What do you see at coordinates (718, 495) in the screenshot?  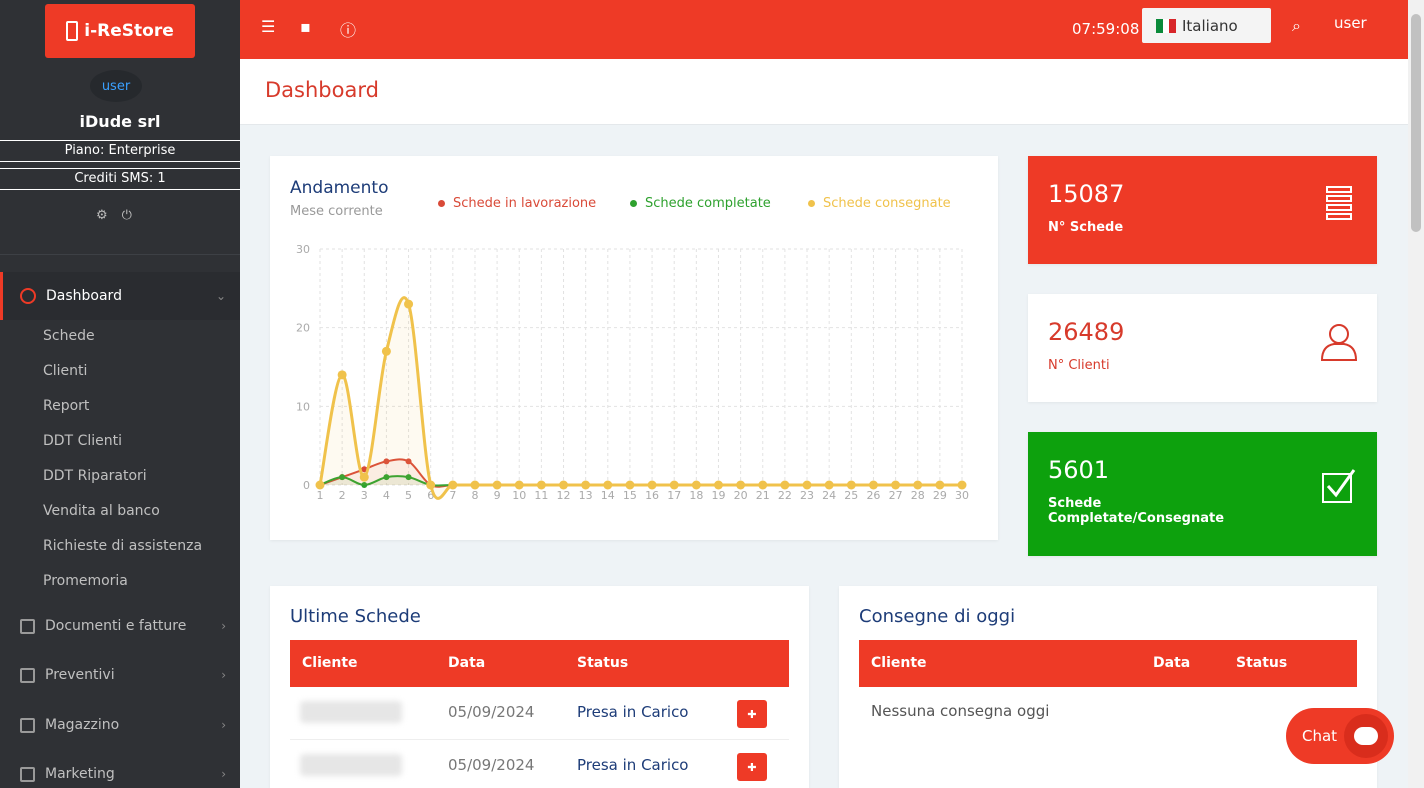 I see `x-tick-label: 19` at bounding box center [718, 495].